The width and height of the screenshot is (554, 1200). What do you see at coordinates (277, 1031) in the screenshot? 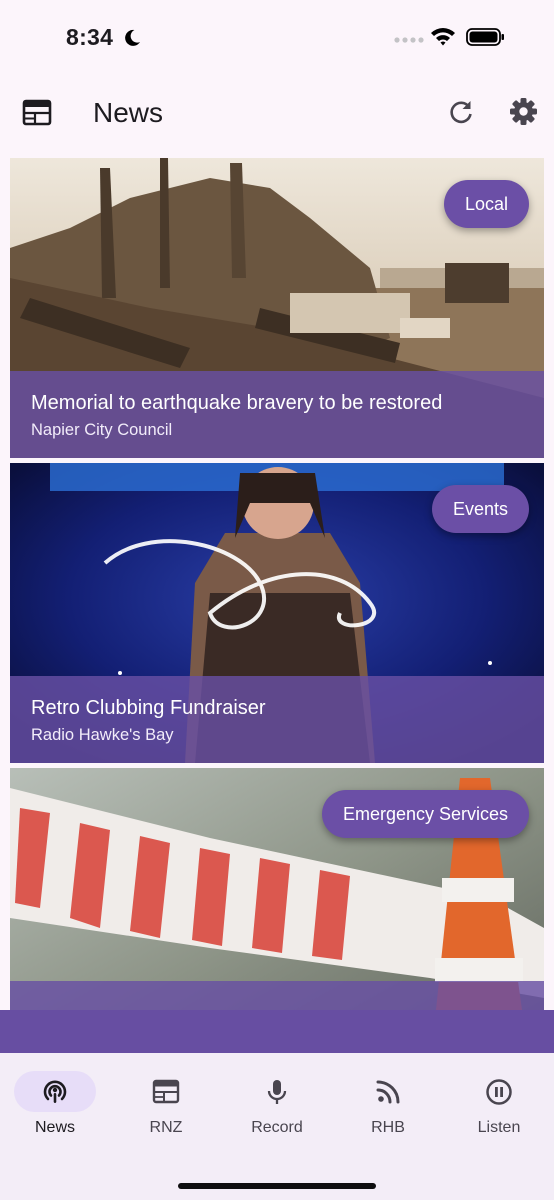
I see `accent-bar` at bounding box center [277, 1031].